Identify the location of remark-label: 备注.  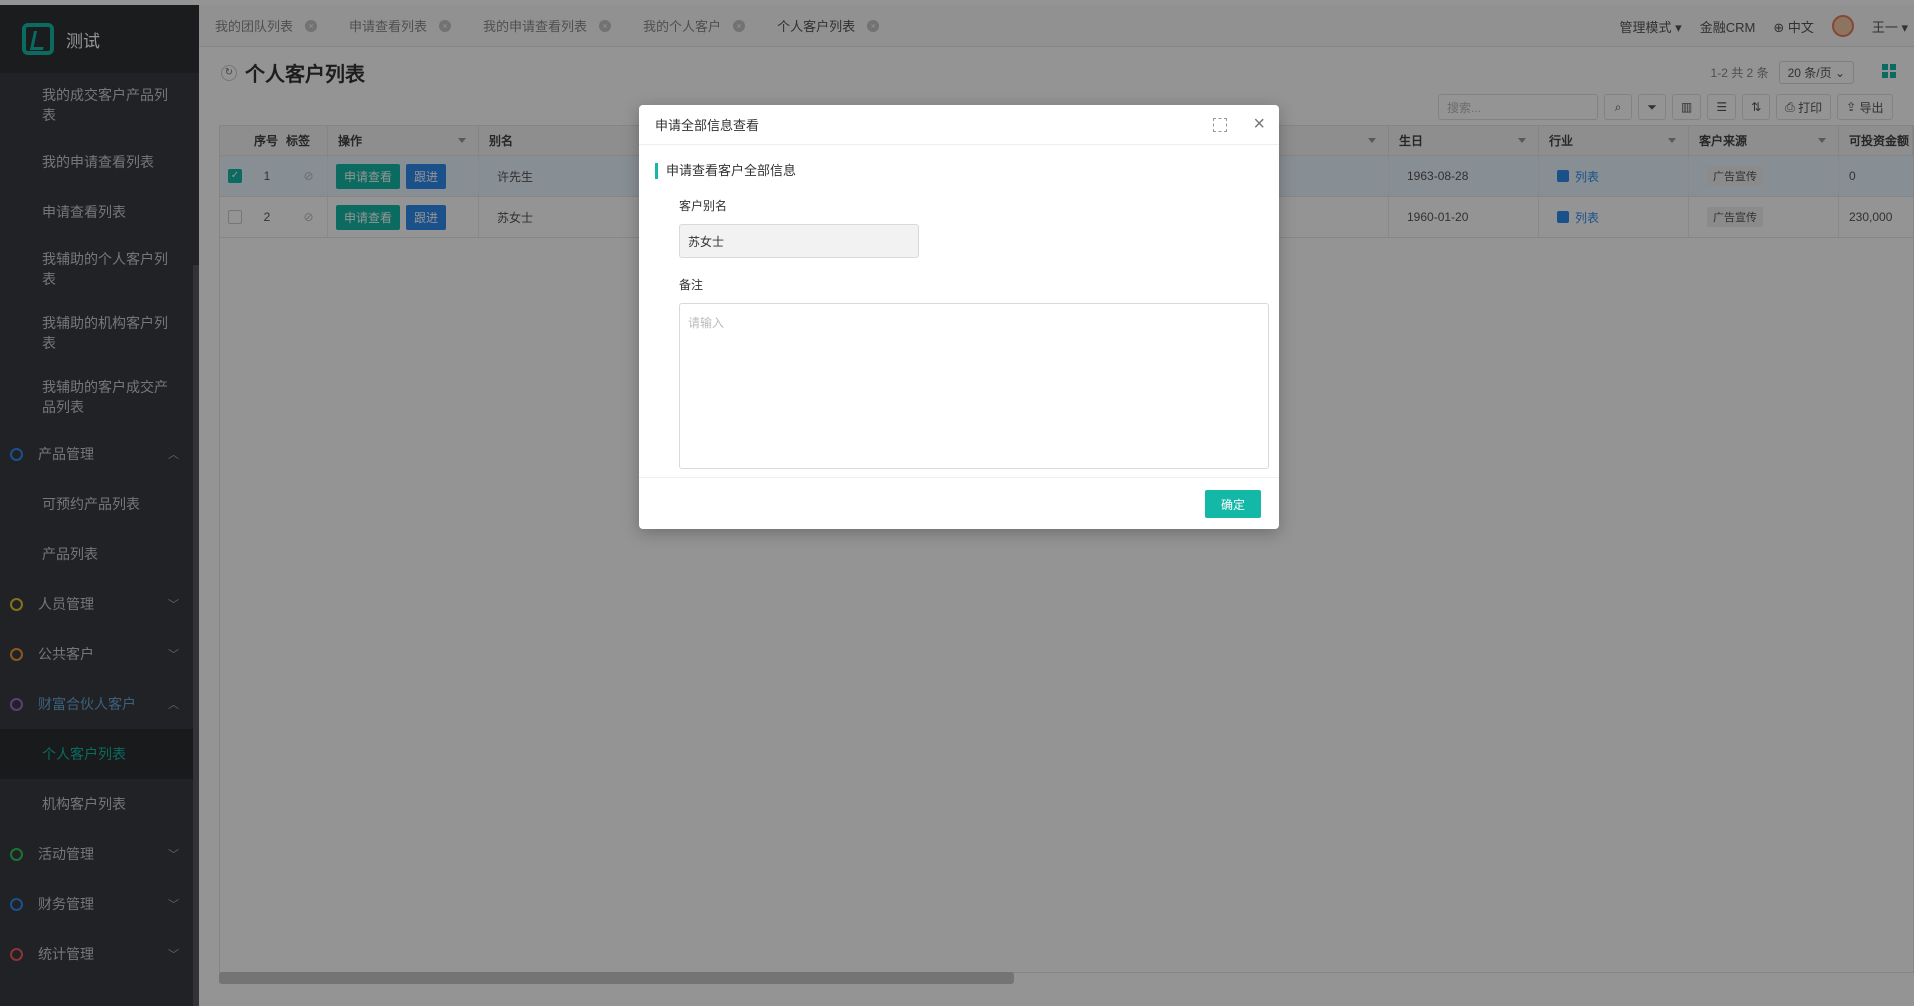
(691, 285).